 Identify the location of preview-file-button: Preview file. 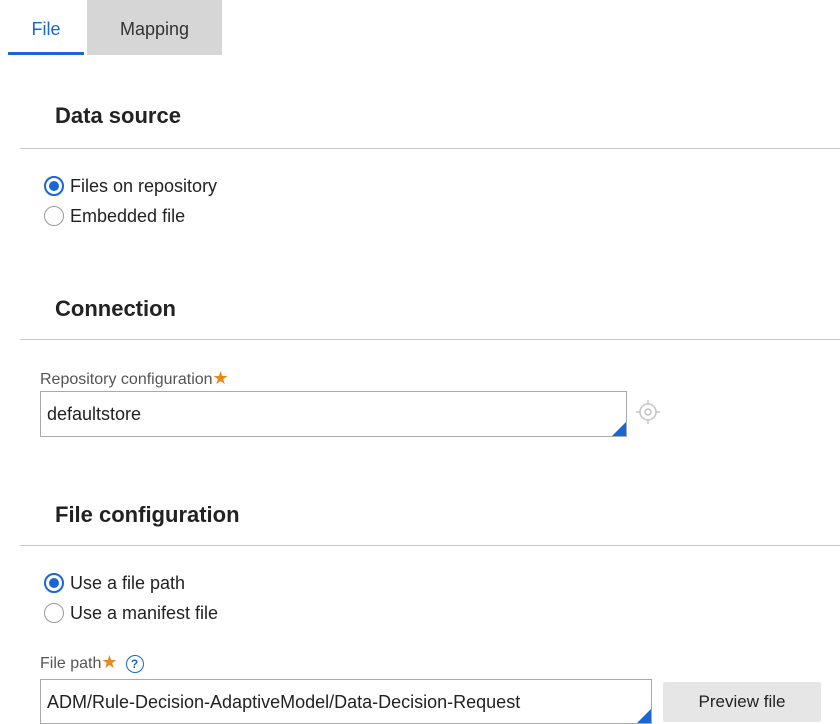
(742, 702).